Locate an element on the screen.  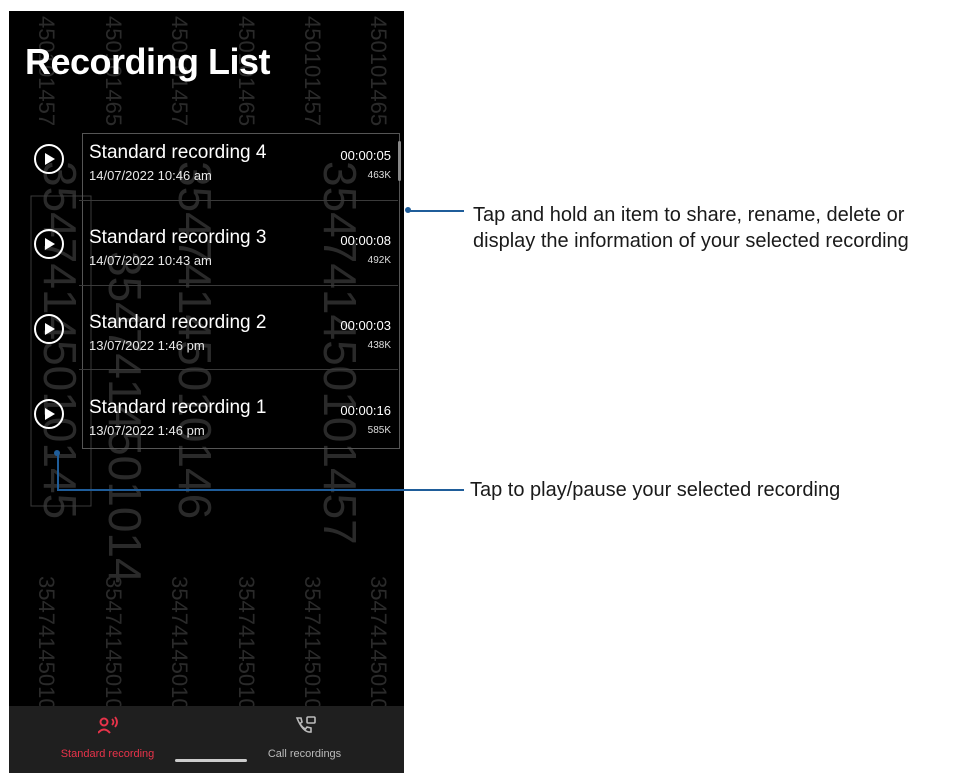
standard-recording-icon is located at coordinates (107, 725).